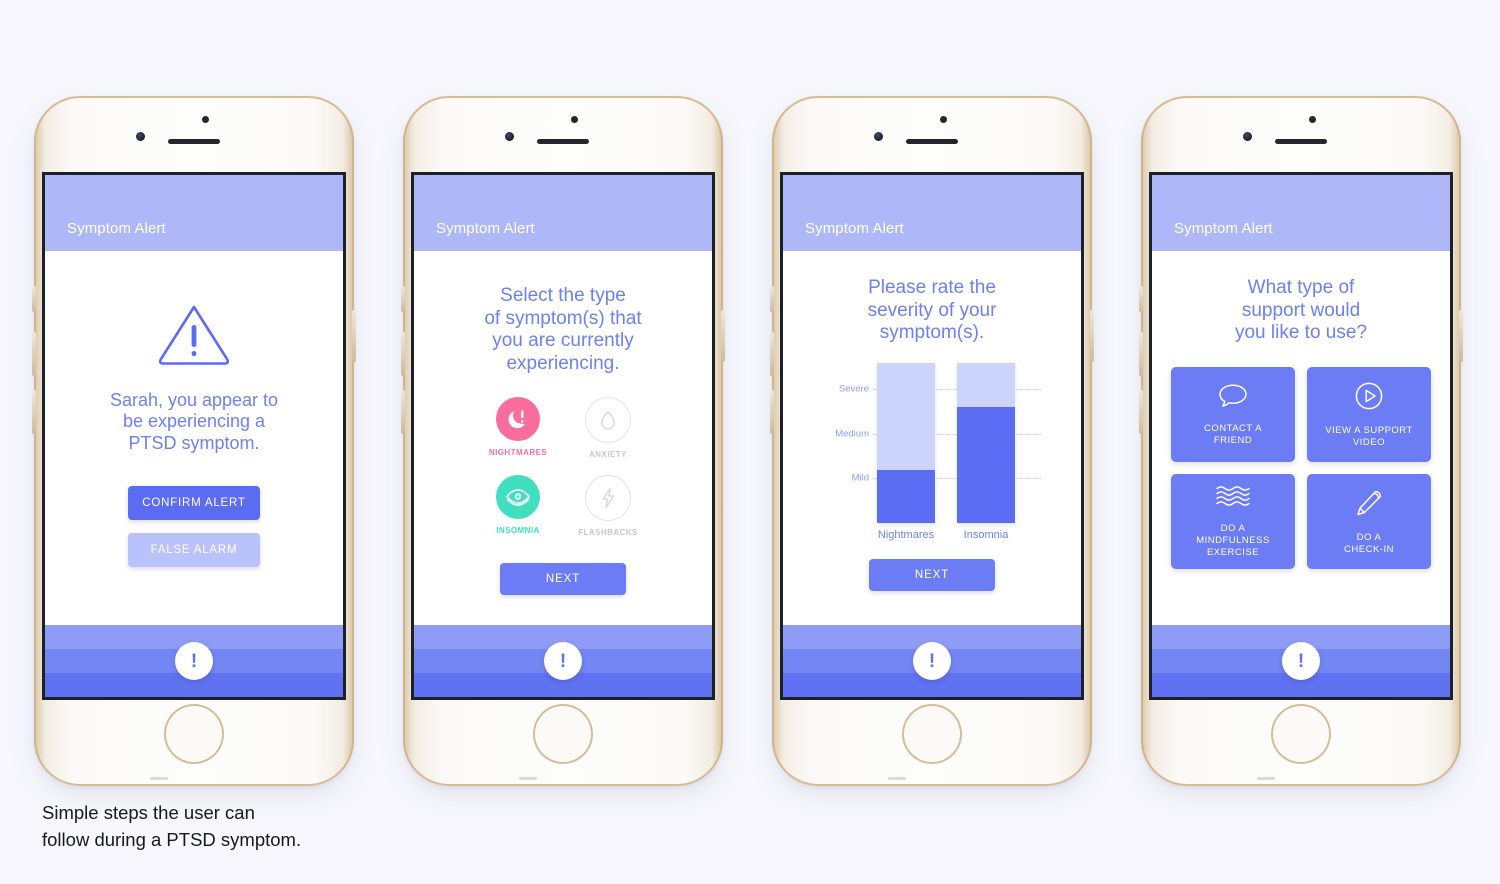 The height and width of the screenshot is (884, 1500). Describe the element at coordinates (608, 455) in the screenshot. I see `symptom-label: ANXIETY` at that location.